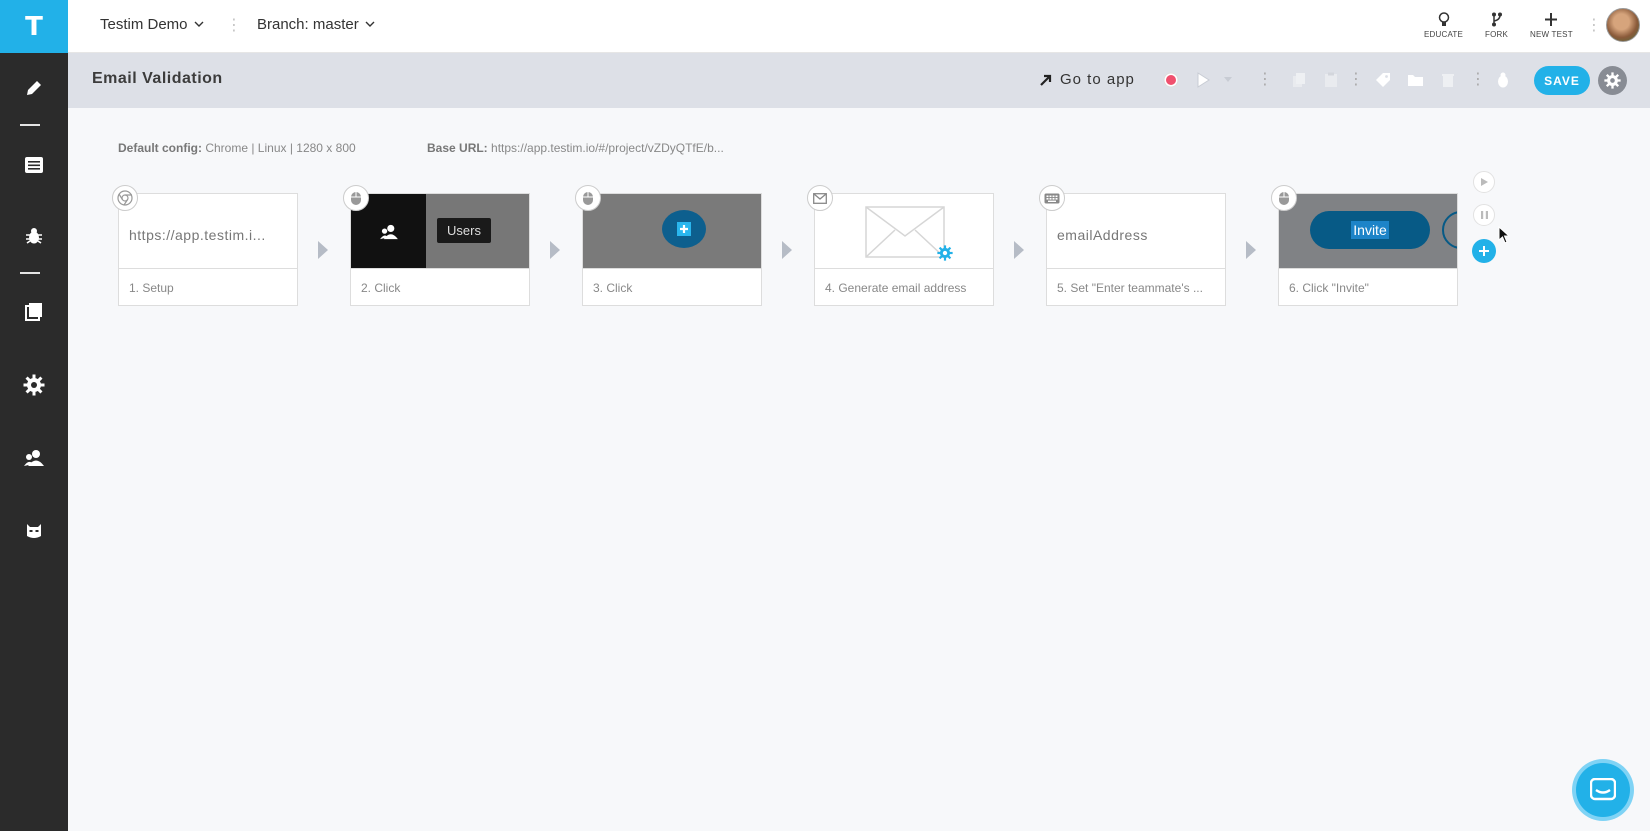  I want to click on go-to-app-label: Go to app, so click(1097, 79).